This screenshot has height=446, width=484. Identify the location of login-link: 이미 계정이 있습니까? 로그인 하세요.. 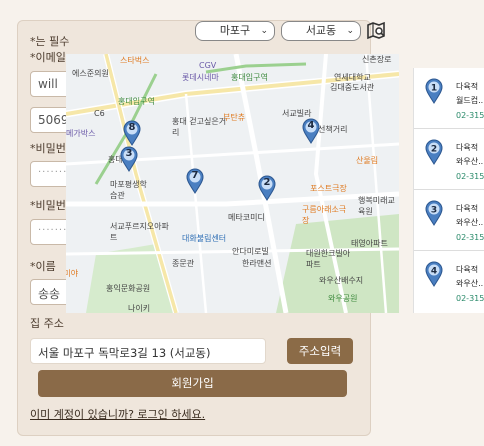
(117, 414).